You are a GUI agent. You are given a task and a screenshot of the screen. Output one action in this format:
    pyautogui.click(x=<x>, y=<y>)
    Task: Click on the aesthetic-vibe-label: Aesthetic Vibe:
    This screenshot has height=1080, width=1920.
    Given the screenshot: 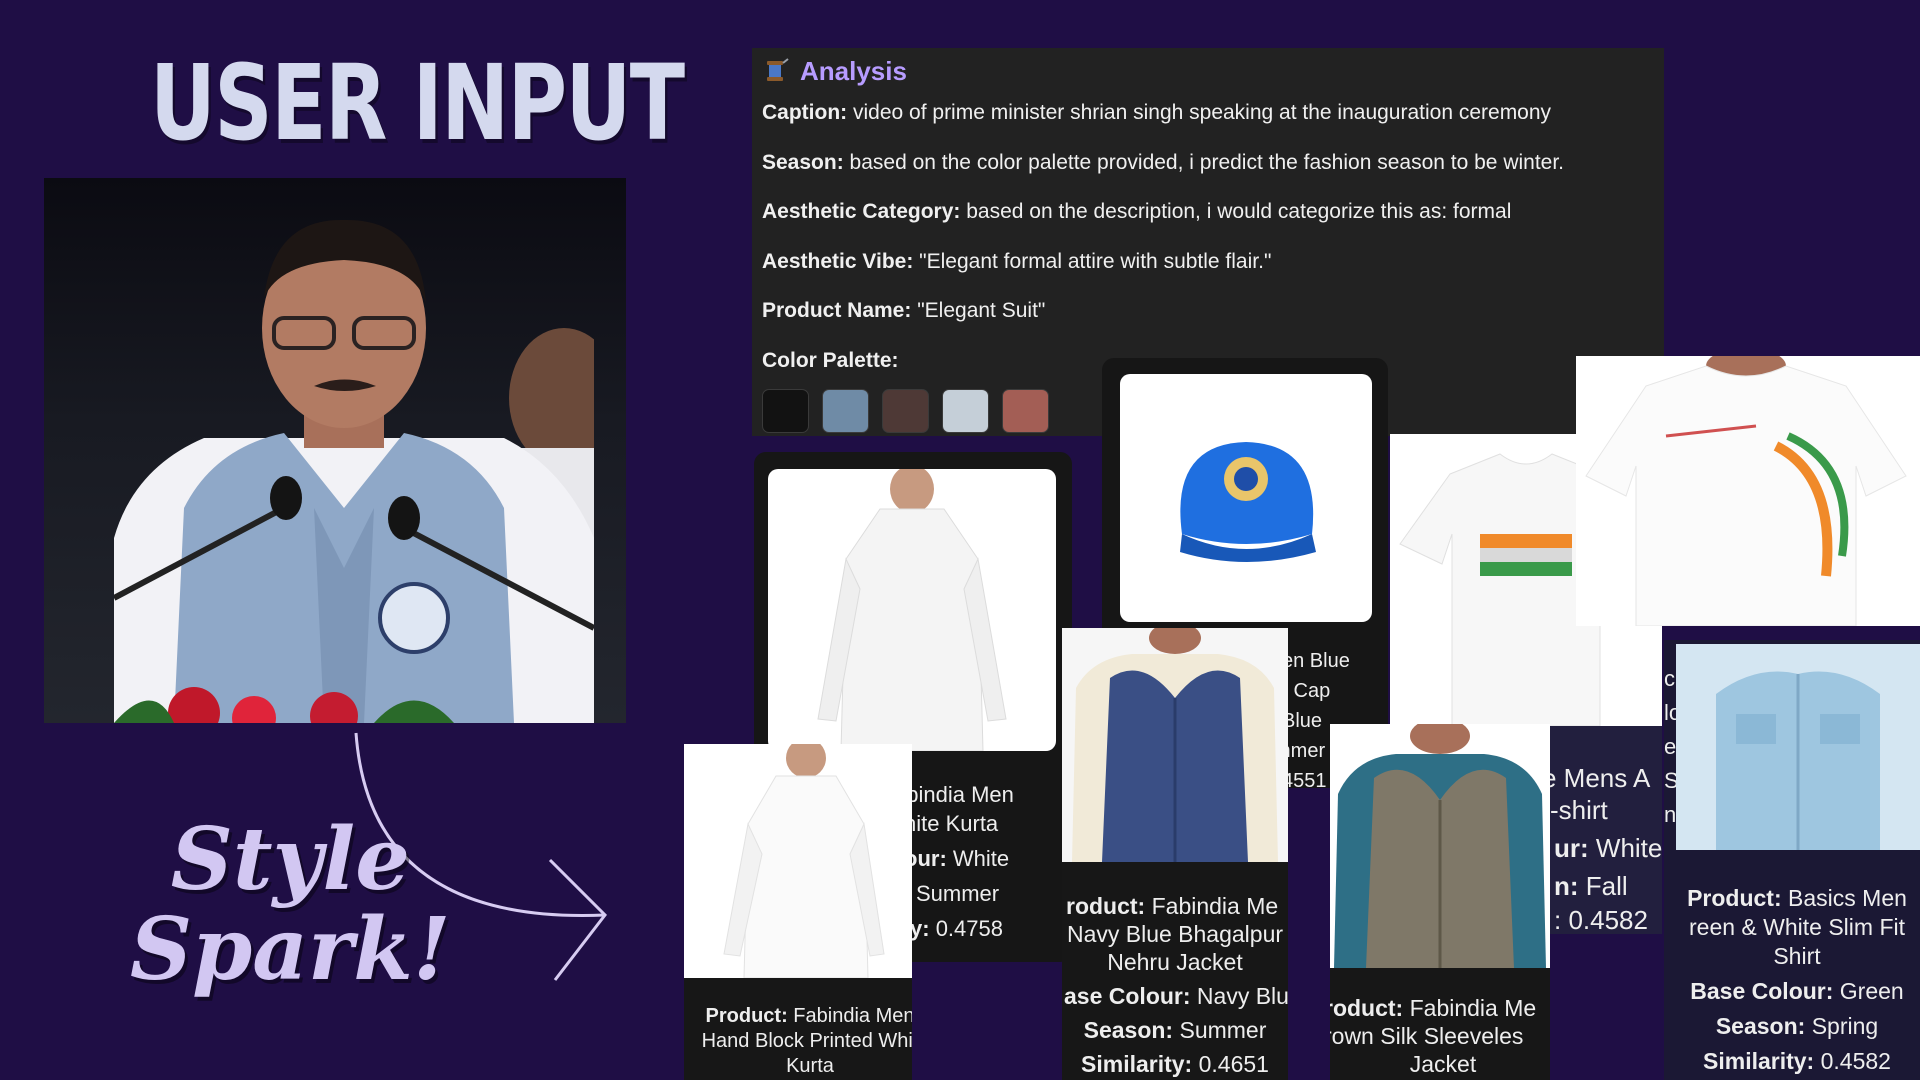 What is the action you would take?
    pyautogui.click(x=838, y=261)
    